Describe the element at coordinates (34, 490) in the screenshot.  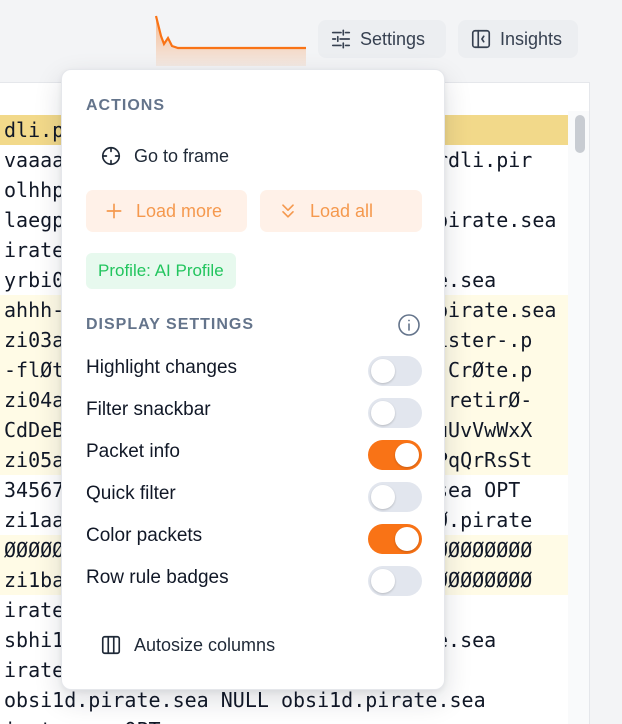
I see `row-source-cell: 34567` at that location.